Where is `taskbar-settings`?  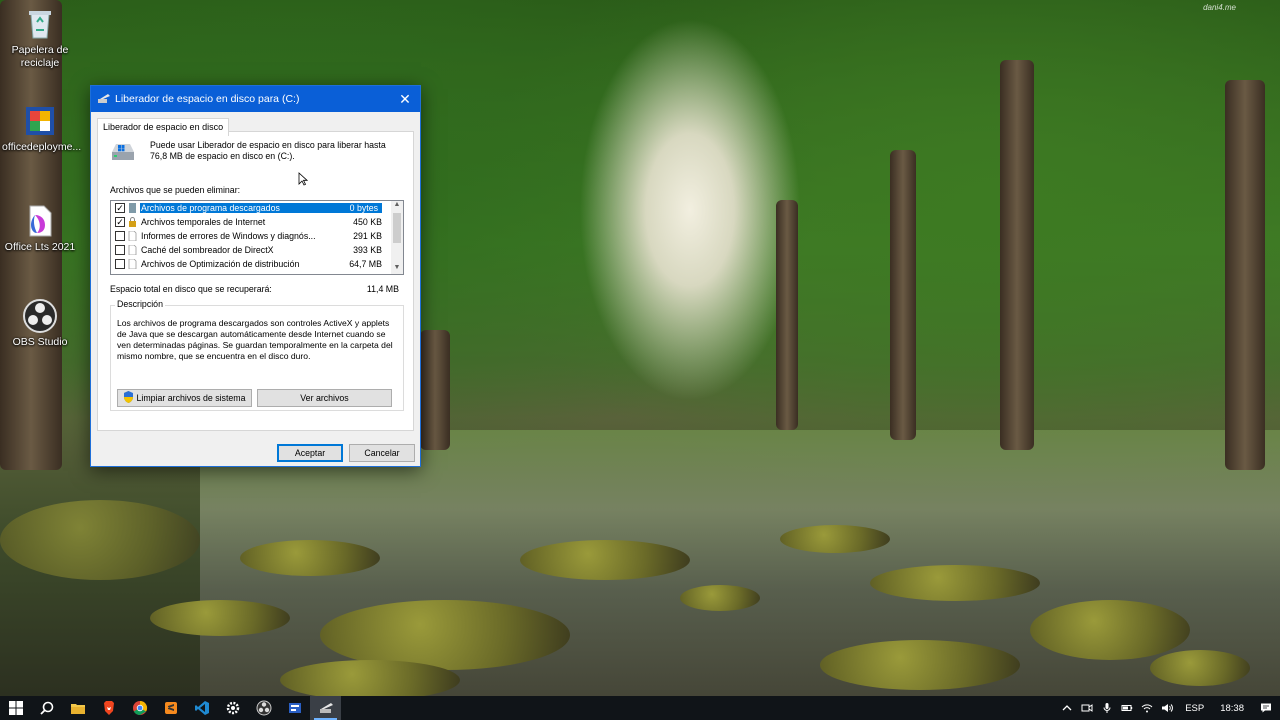
taskbar-settings is located at coordinates (232, 708).